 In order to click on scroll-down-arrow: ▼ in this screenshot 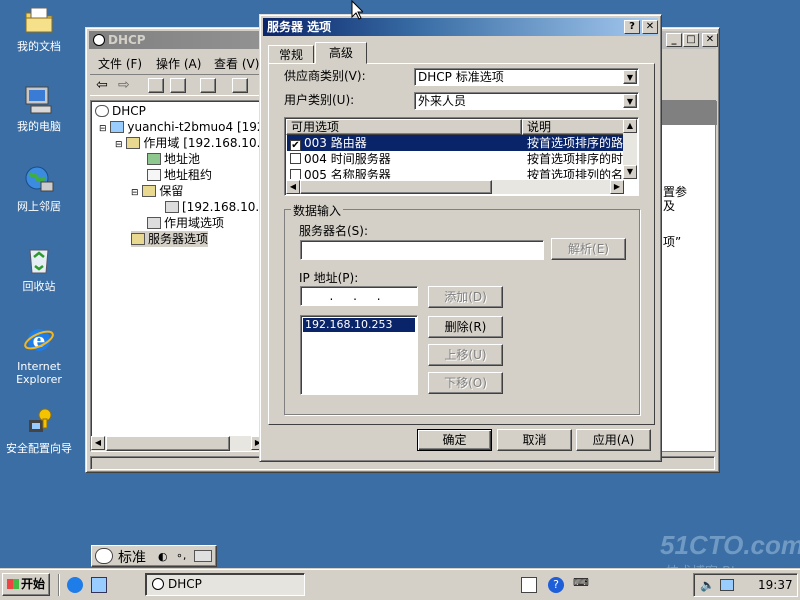, I will do `click(630, 172)`.